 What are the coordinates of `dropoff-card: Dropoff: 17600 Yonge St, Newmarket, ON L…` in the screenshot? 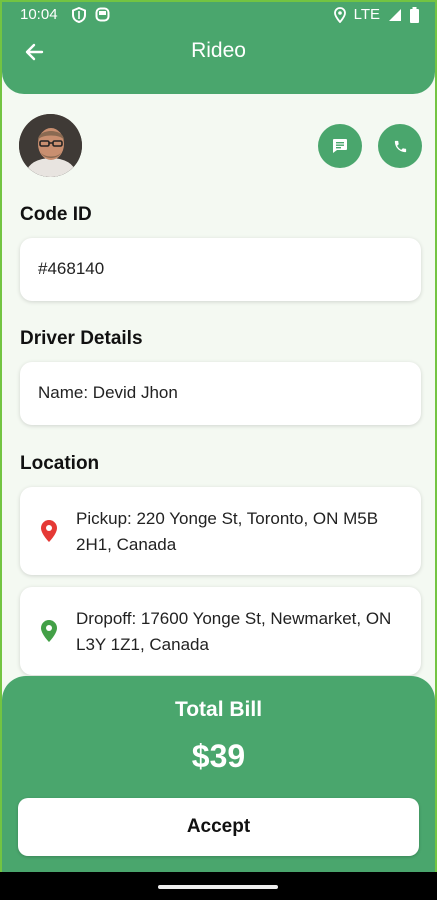 It's located at (220, 631).